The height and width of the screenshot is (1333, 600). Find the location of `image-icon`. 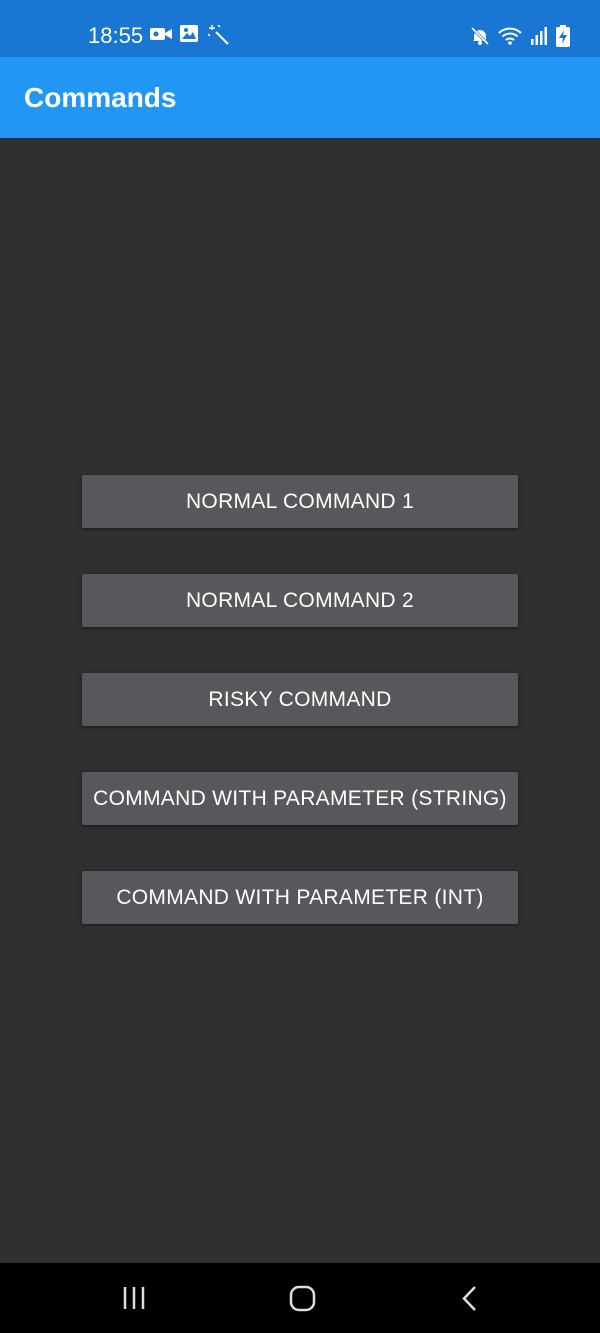

image-icon is located at coordinates (190, 35).